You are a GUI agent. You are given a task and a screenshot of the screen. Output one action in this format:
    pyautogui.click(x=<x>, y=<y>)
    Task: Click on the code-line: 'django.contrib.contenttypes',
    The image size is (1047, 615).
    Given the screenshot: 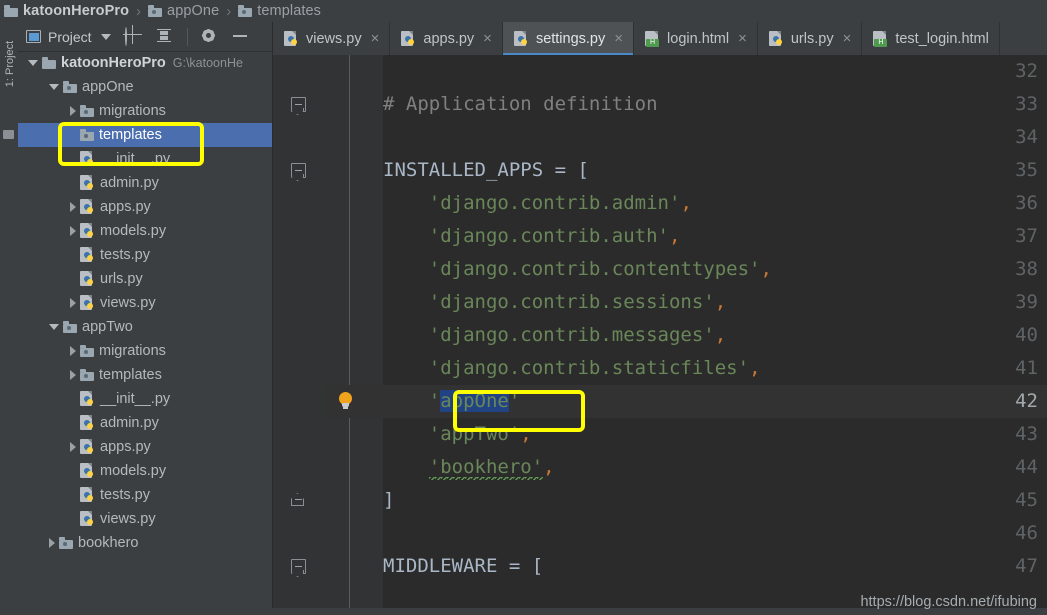 What is the action you would take?
    pyautogui.click(x=577, y=269)
    